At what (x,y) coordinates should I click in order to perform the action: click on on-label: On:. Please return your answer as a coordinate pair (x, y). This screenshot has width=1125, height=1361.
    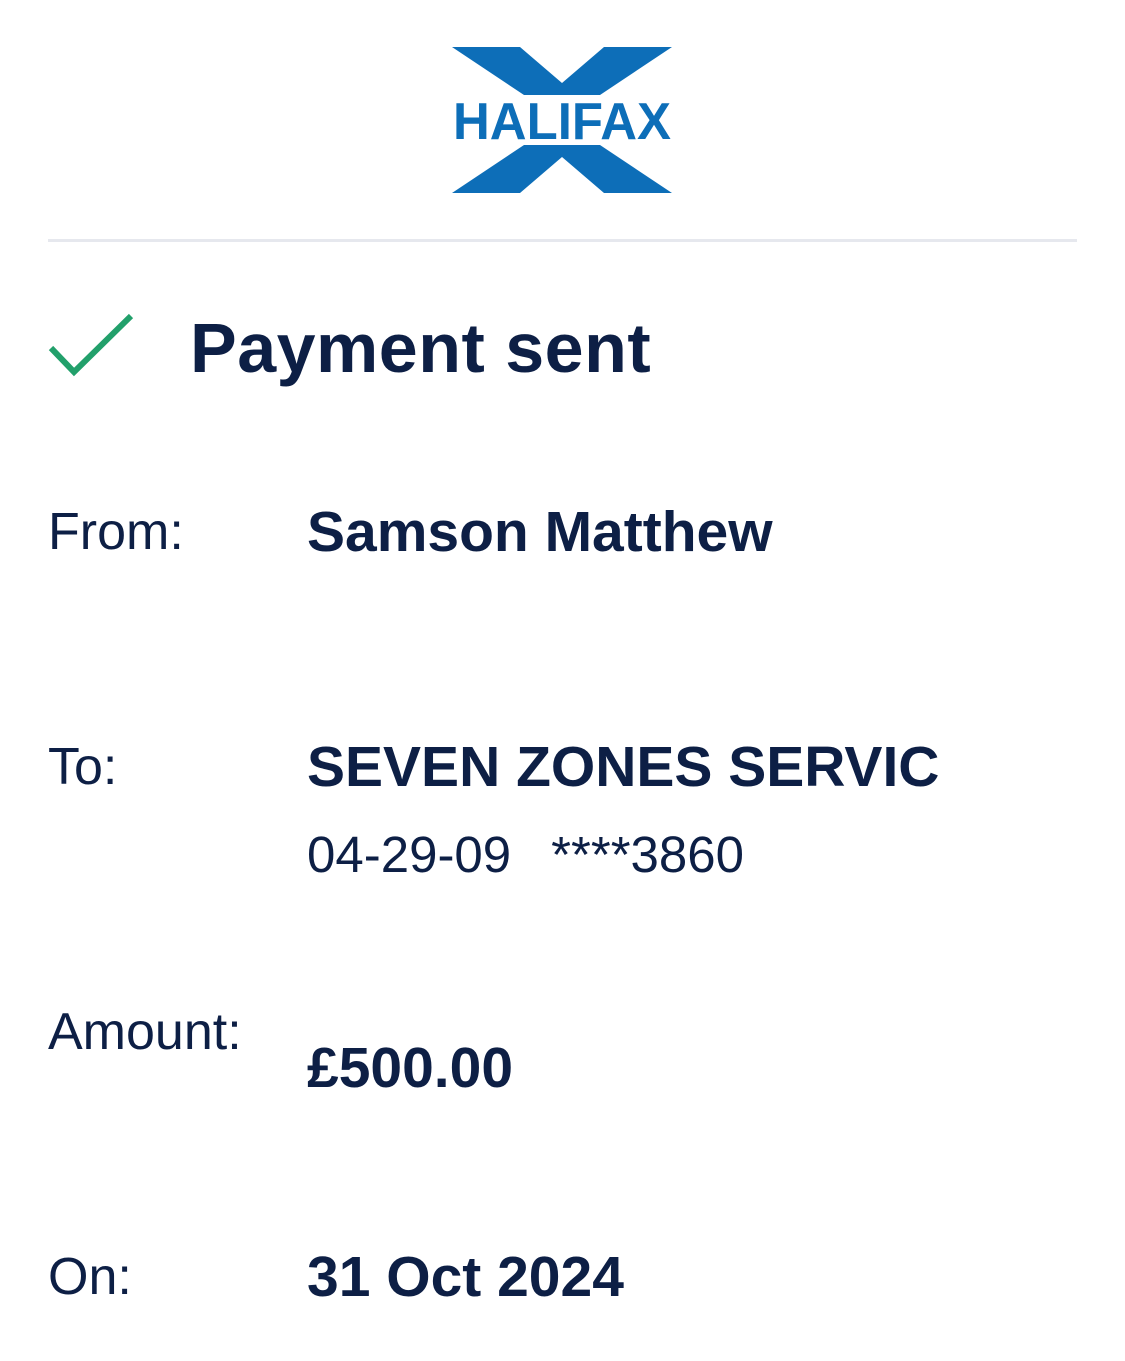
    Looking at the image, I should click on (90, 1277).